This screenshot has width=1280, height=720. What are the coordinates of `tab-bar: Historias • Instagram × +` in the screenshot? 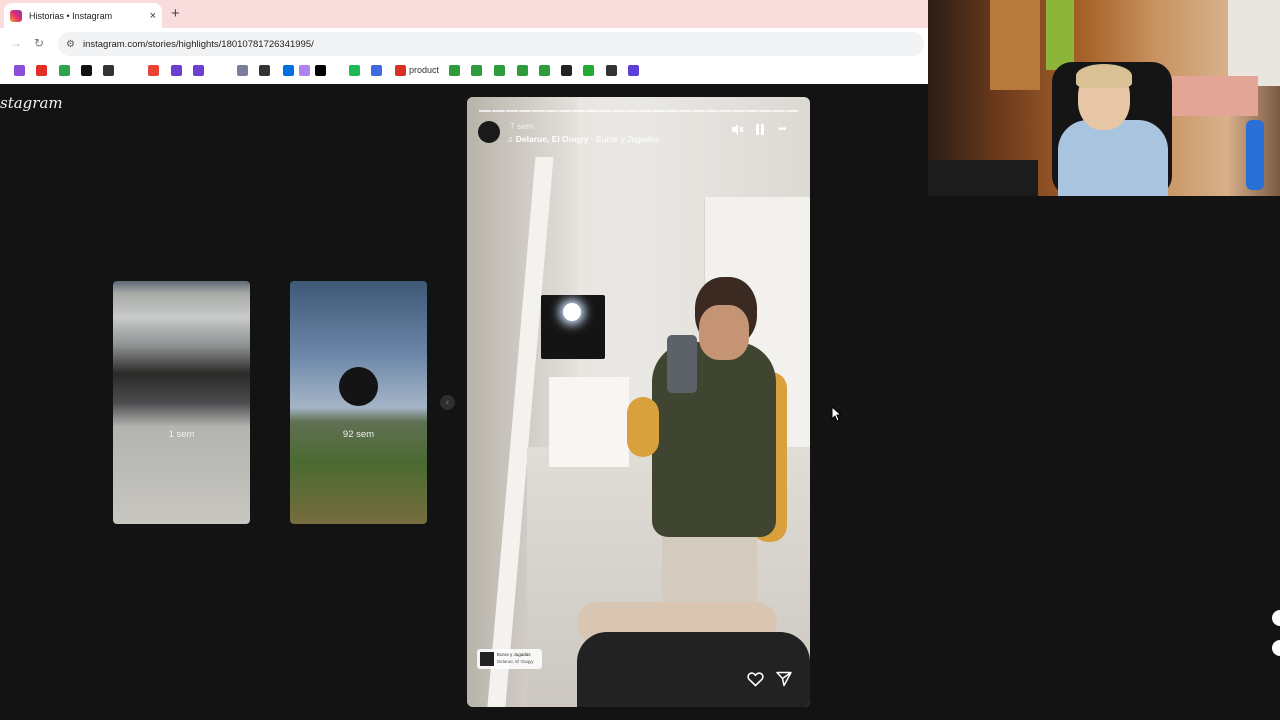 It's located at (464, 14).